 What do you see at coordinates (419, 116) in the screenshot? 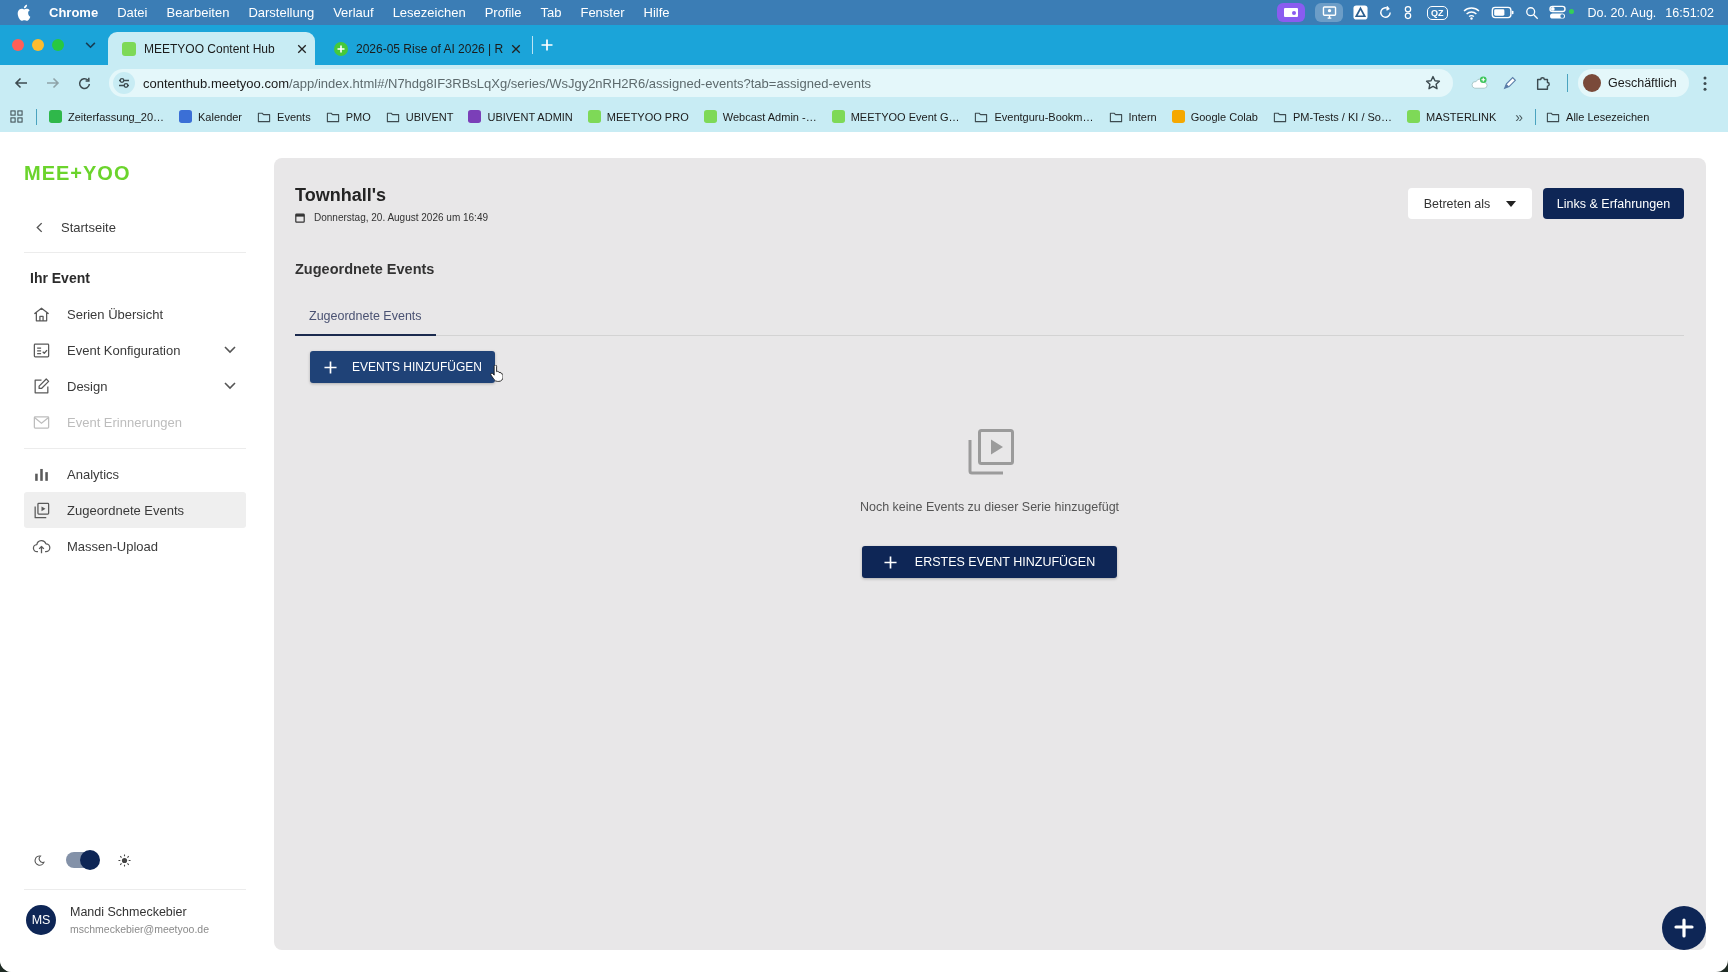
I see `bookmark-link: UBIVENT` at bounding box center [419, 116].